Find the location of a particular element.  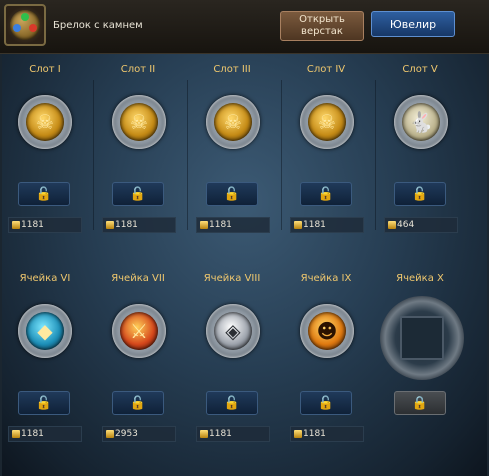

blue-crystal-gem-icon: ◆ is located at coordinates (45, 331).